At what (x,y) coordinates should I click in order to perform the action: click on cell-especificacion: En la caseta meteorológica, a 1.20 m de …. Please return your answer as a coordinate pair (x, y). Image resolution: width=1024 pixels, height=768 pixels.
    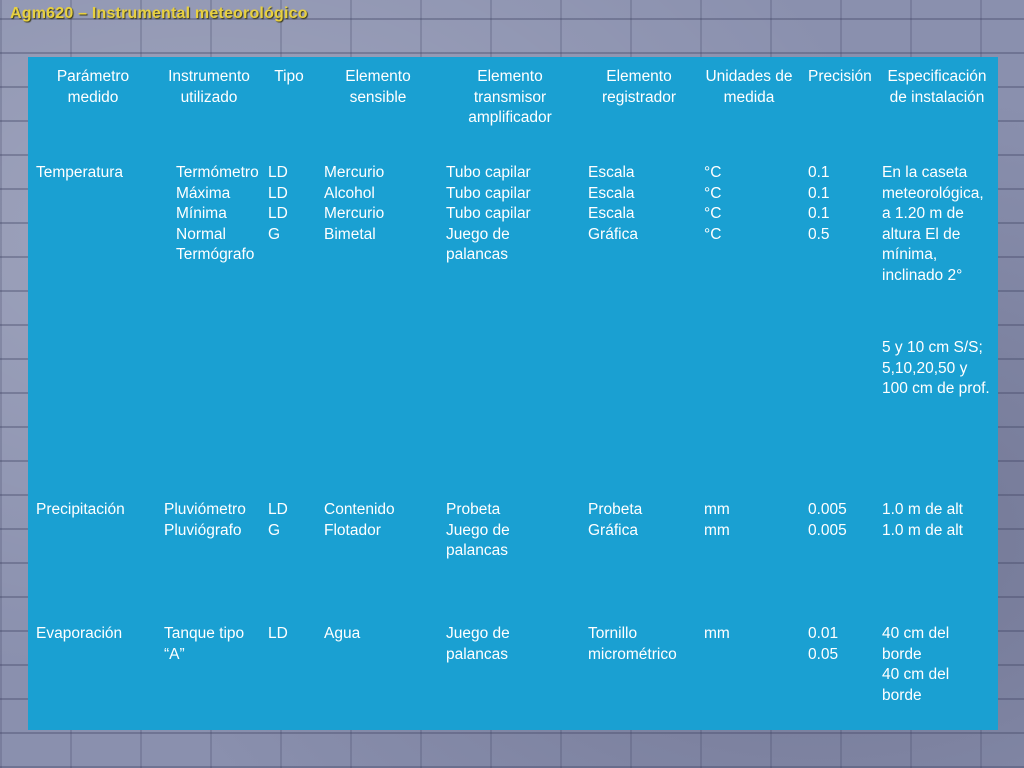
    Looking at the image, I should click on (936, 321).